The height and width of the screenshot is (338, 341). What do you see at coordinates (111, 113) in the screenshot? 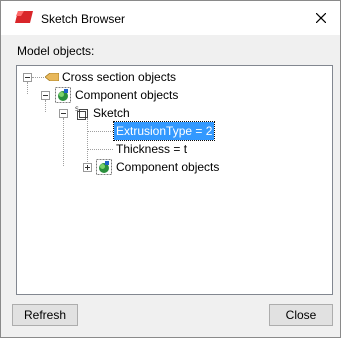
I see `tree-item-label: Sketch` at bounding box center [111, 113].